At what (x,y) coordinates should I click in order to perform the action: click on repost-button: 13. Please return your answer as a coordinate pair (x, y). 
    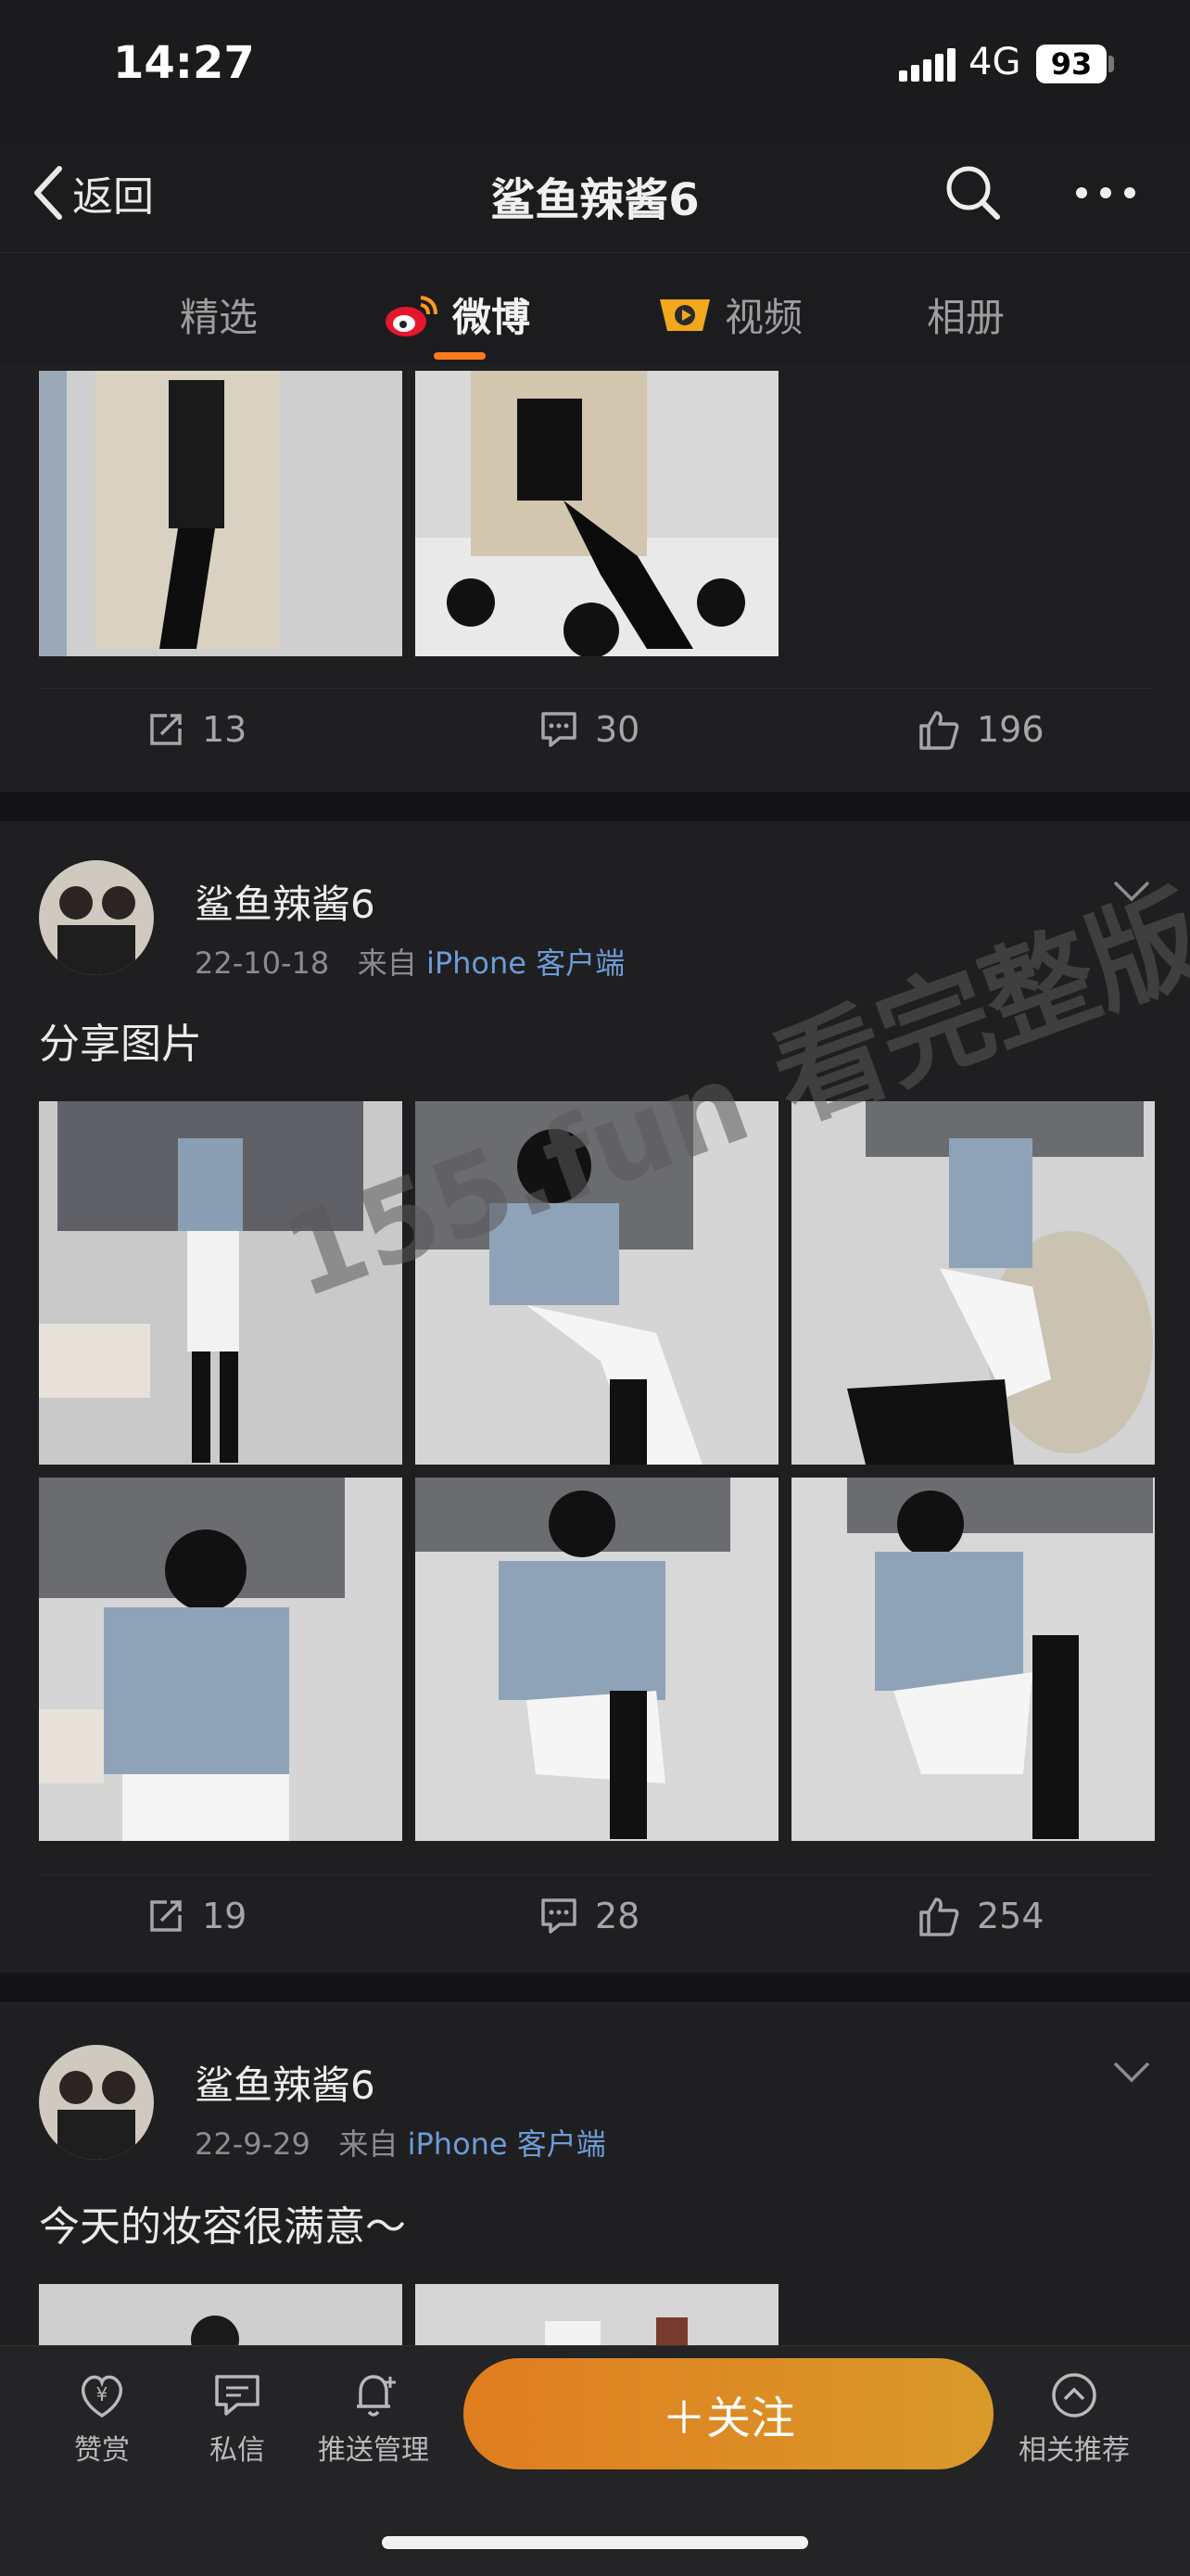
    Looking at the image, I should click on (196, 729).